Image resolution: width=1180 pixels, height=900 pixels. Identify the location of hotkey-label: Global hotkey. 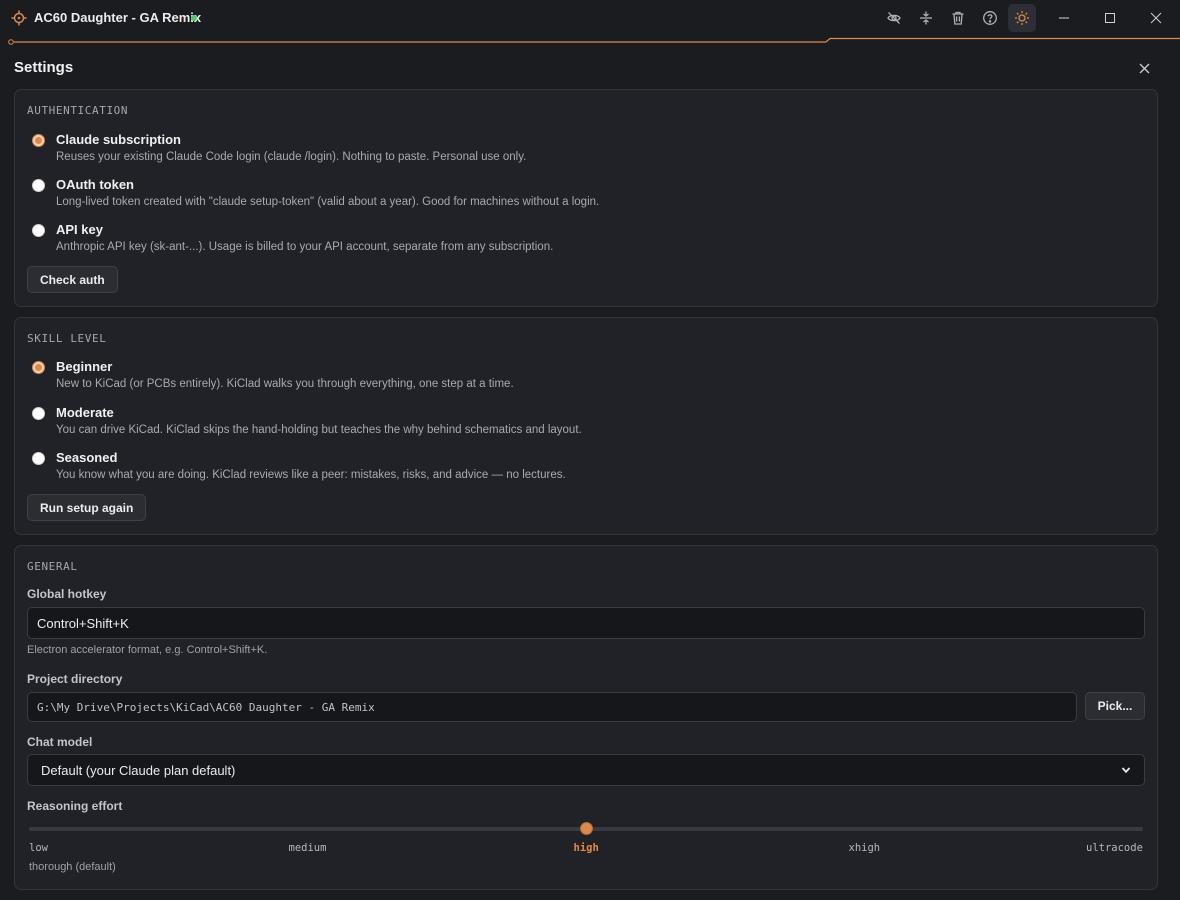
(67, 594).